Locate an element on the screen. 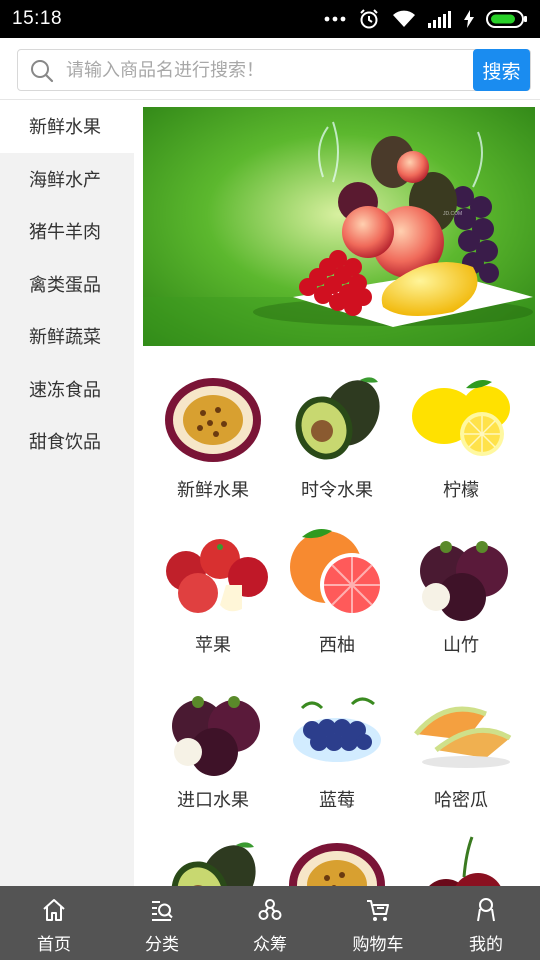 The height and width of the screenshot is (960, 540). sidebar-item-desserts-drinks: 甜食饮品 is located at coordinates (67, 441).